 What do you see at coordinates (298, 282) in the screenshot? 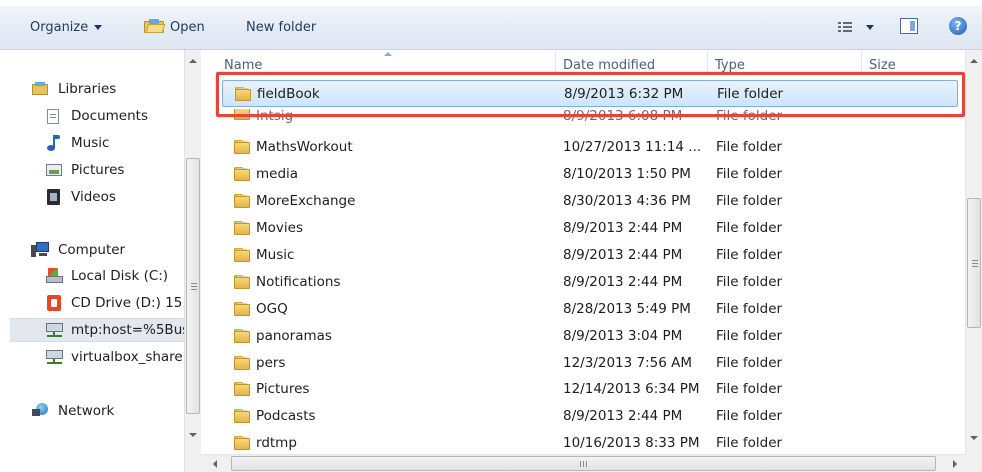
I see `file-name: Notifications` at bounding box center [298, 282].